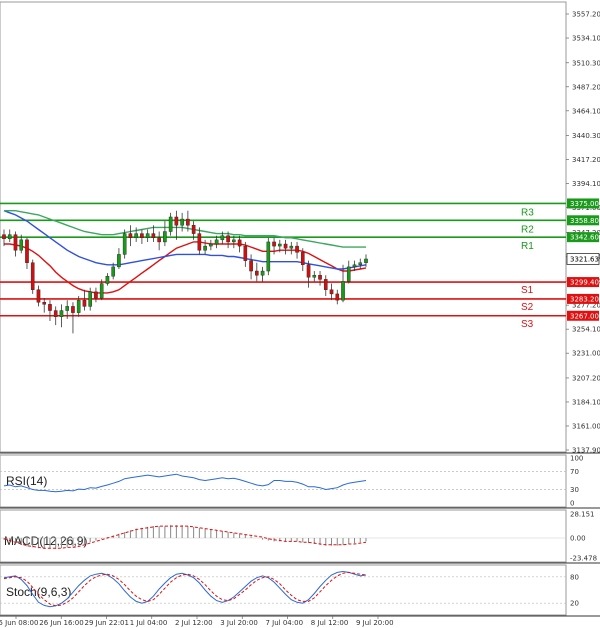 The height and width of the screenshot is (628, 600). Describe the element at coordinates (38, 592) in the screenshot. I see `stoch-label: Stoch(9,6,3)` at that location.